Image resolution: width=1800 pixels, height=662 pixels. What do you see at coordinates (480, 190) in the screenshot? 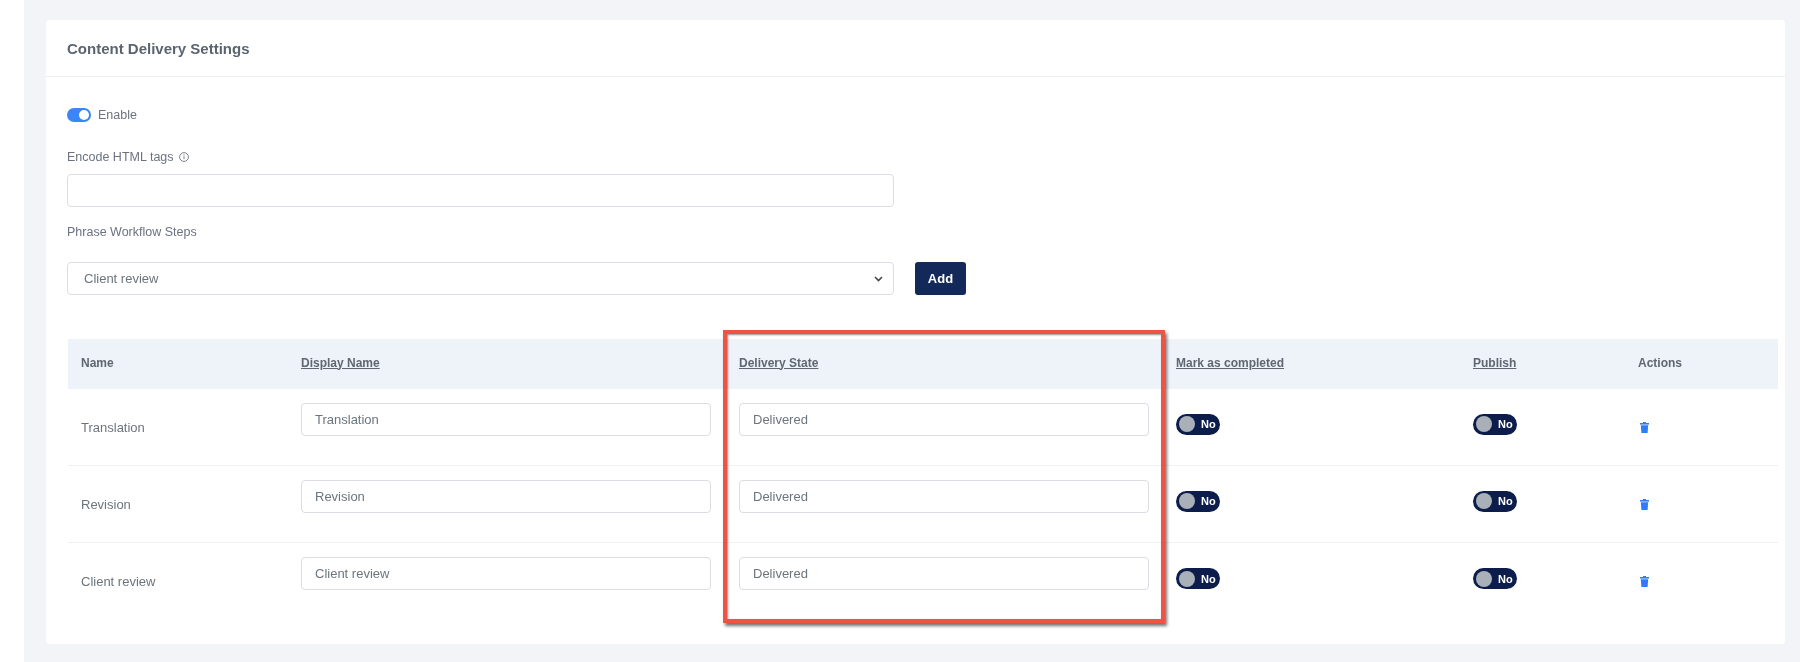
I see `encode-html-tags-field` at bounding box center [480, 190].